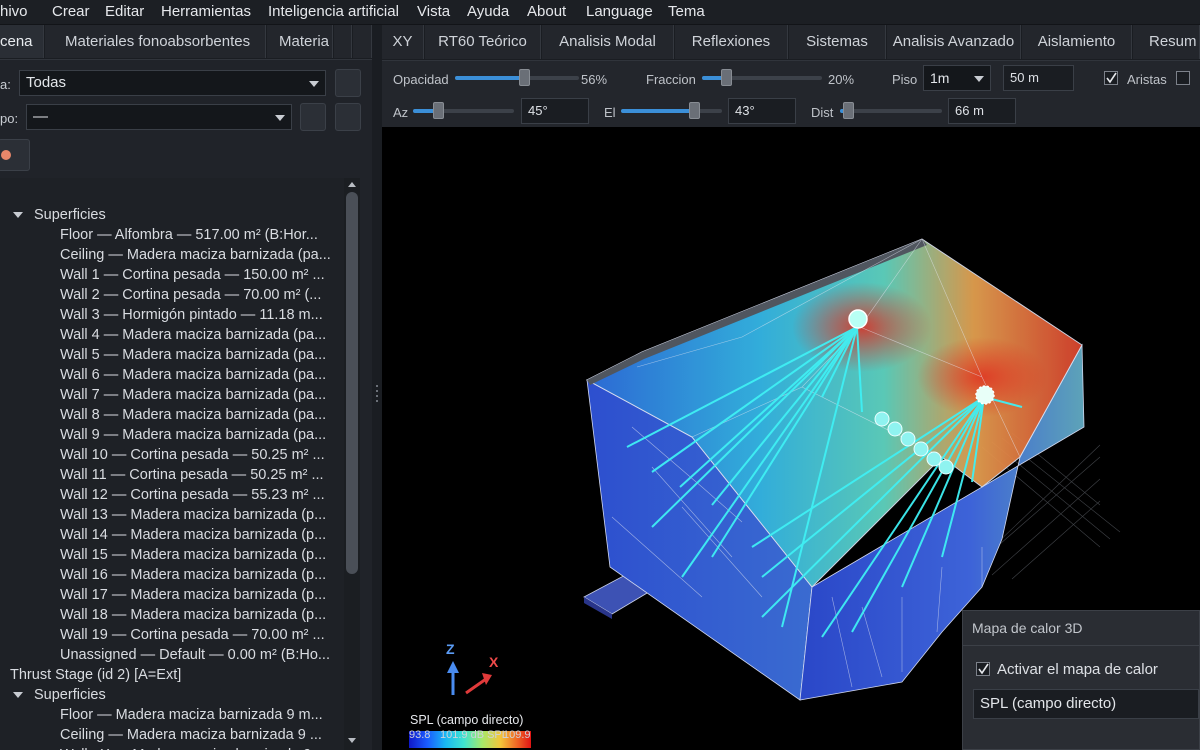 The width and height of the screenshot is (1200, 750). I want to click on floor-combo: 1m, so click(957, 78).